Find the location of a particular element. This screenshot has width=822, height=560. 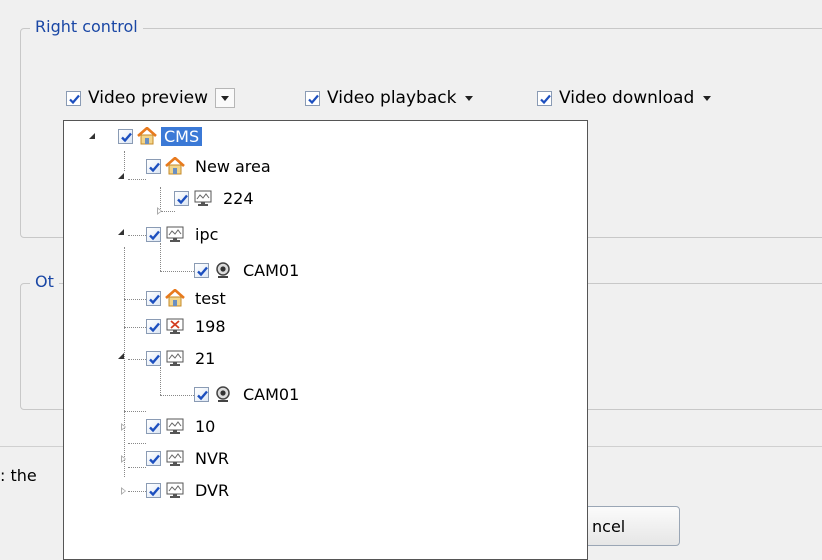

tree-item-ipc: ipc is located at coordinates (182, 234).